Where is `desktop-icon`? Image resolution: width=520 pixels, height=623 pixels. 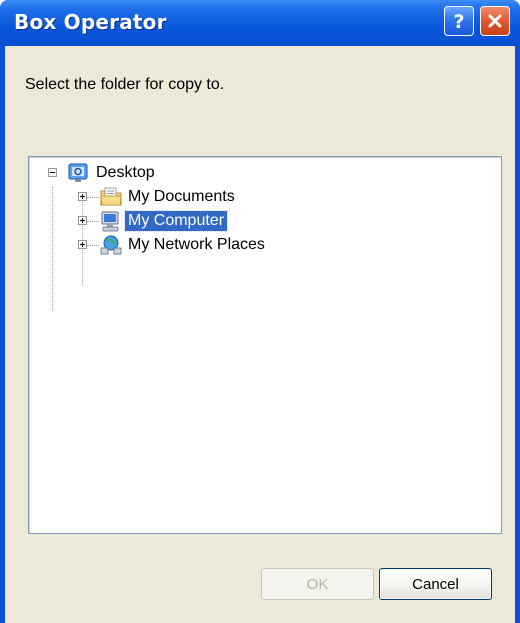 desktop-icon is located at coordinates (78, 172).